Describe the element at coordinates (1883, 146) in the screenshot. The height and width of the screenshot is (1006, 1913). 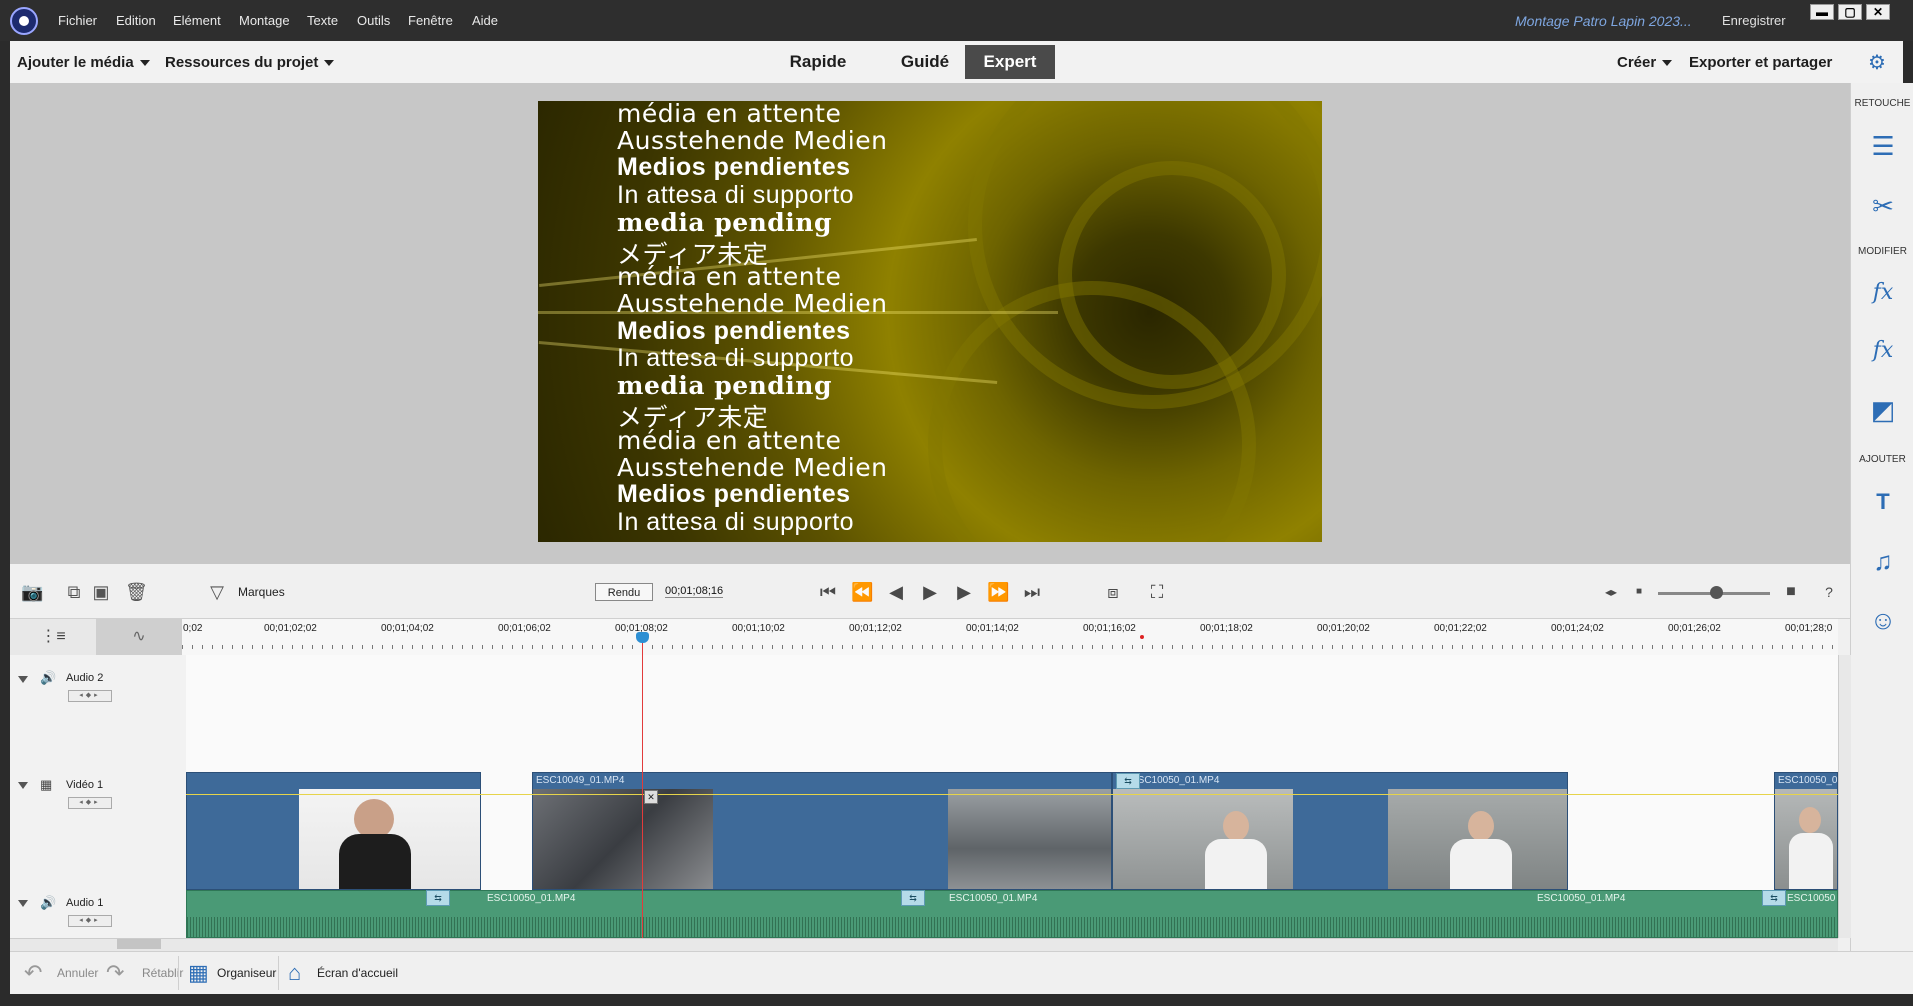
I see `adjust-sliders-icon: ☰` at that location.